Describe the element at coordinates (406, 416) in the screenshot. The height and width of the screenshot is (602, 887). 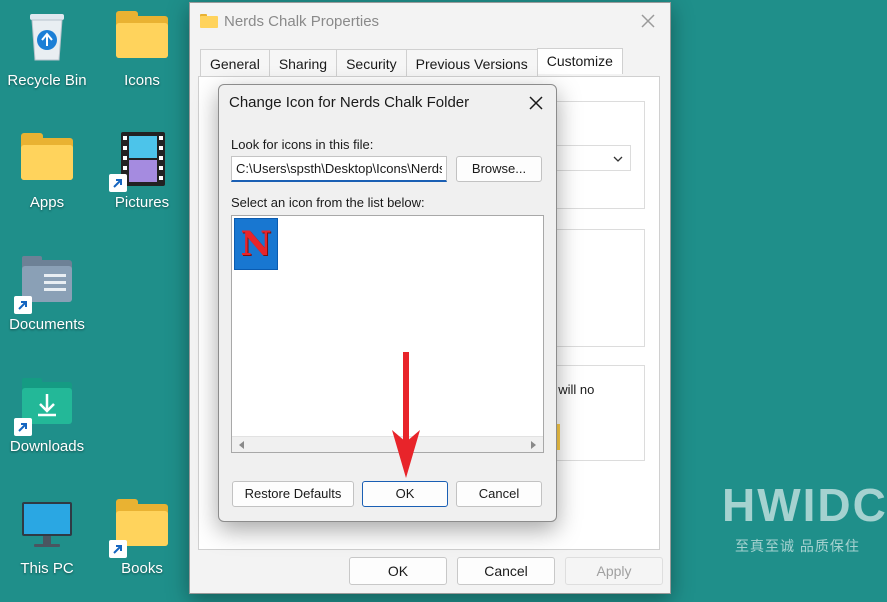
I see `red-arrow-annotation` at that location.